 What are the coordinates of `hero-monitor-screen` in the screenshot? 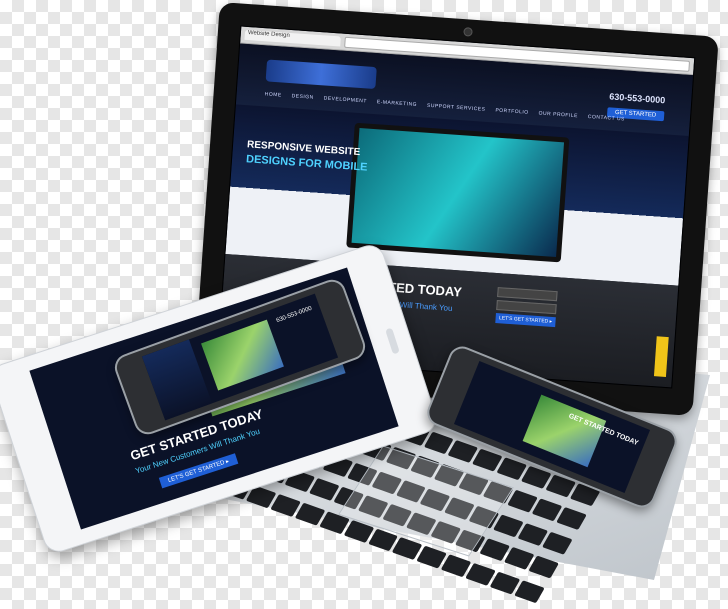 It's located at (458, 193).